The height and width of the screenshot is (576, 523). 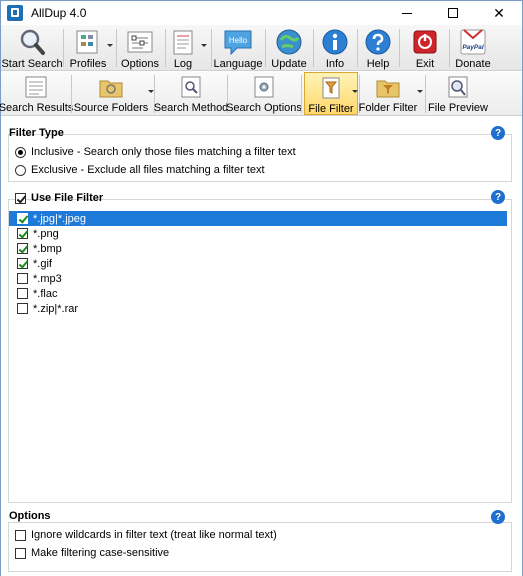 What do you see at coordinates (355, 91) in the screenshot?
I see `file-filter-dropdown-icon` at bounding box center [355, 91].